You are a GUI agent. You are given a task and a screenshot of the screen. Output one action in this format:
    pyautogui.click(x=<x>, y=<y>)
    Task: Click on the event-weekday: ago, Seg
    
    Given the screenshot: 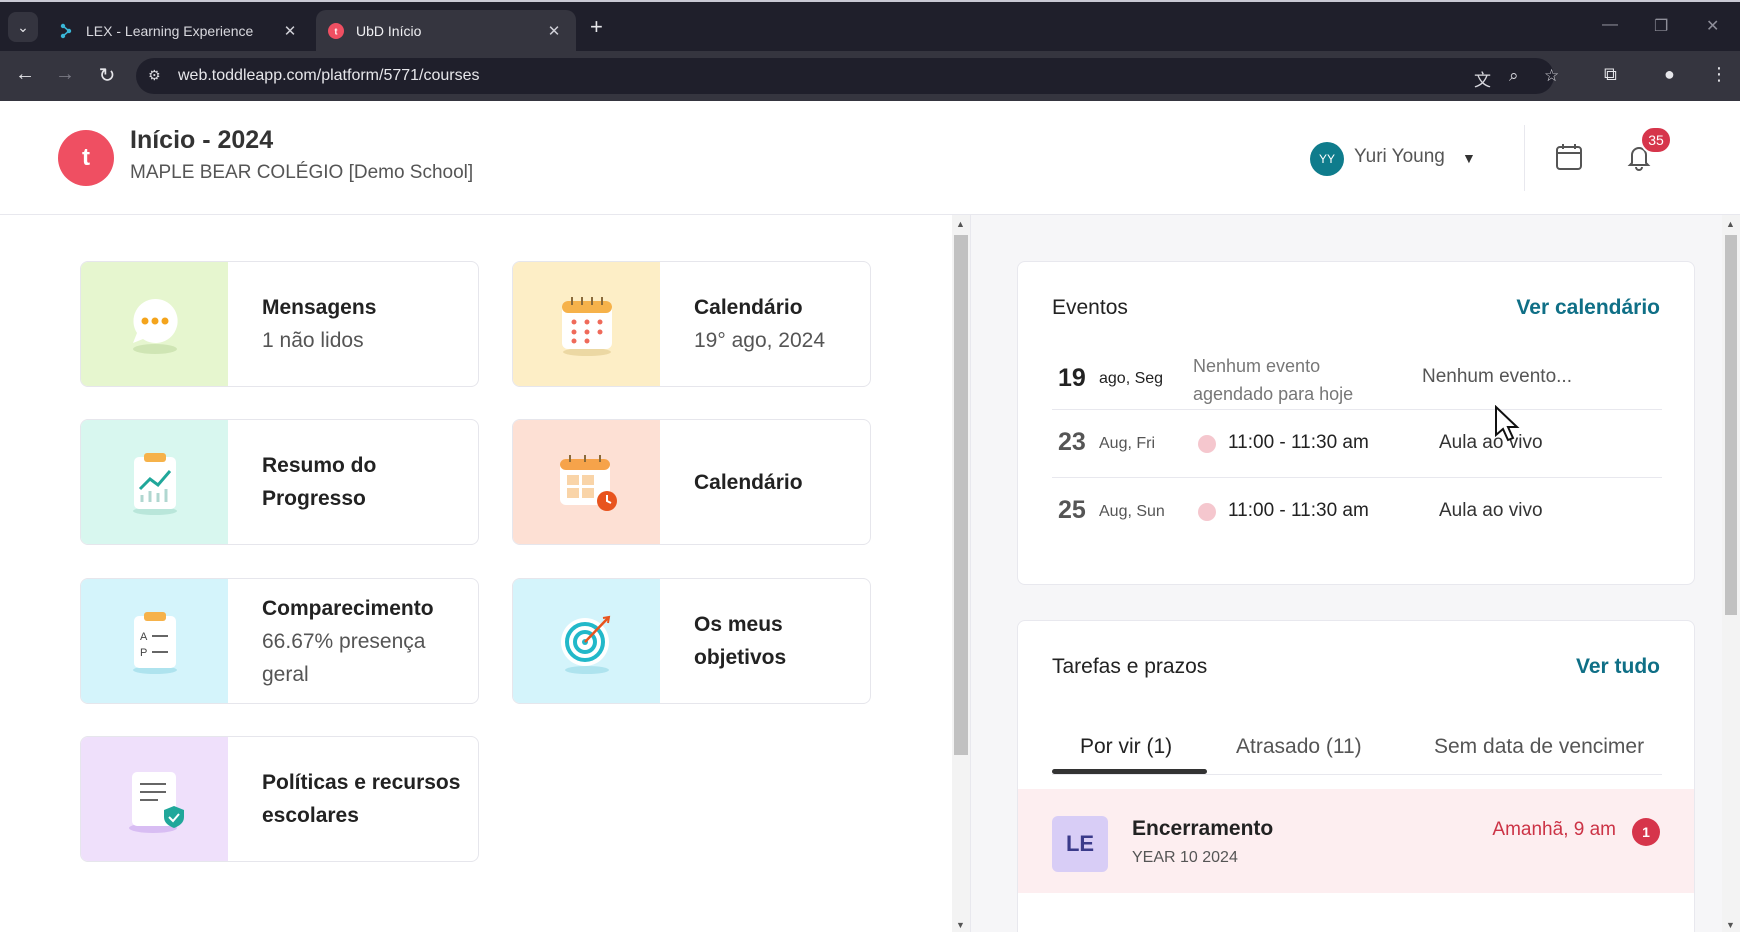 What is the action you would take?
    pyautogui.click(x=1131, y=378)
    